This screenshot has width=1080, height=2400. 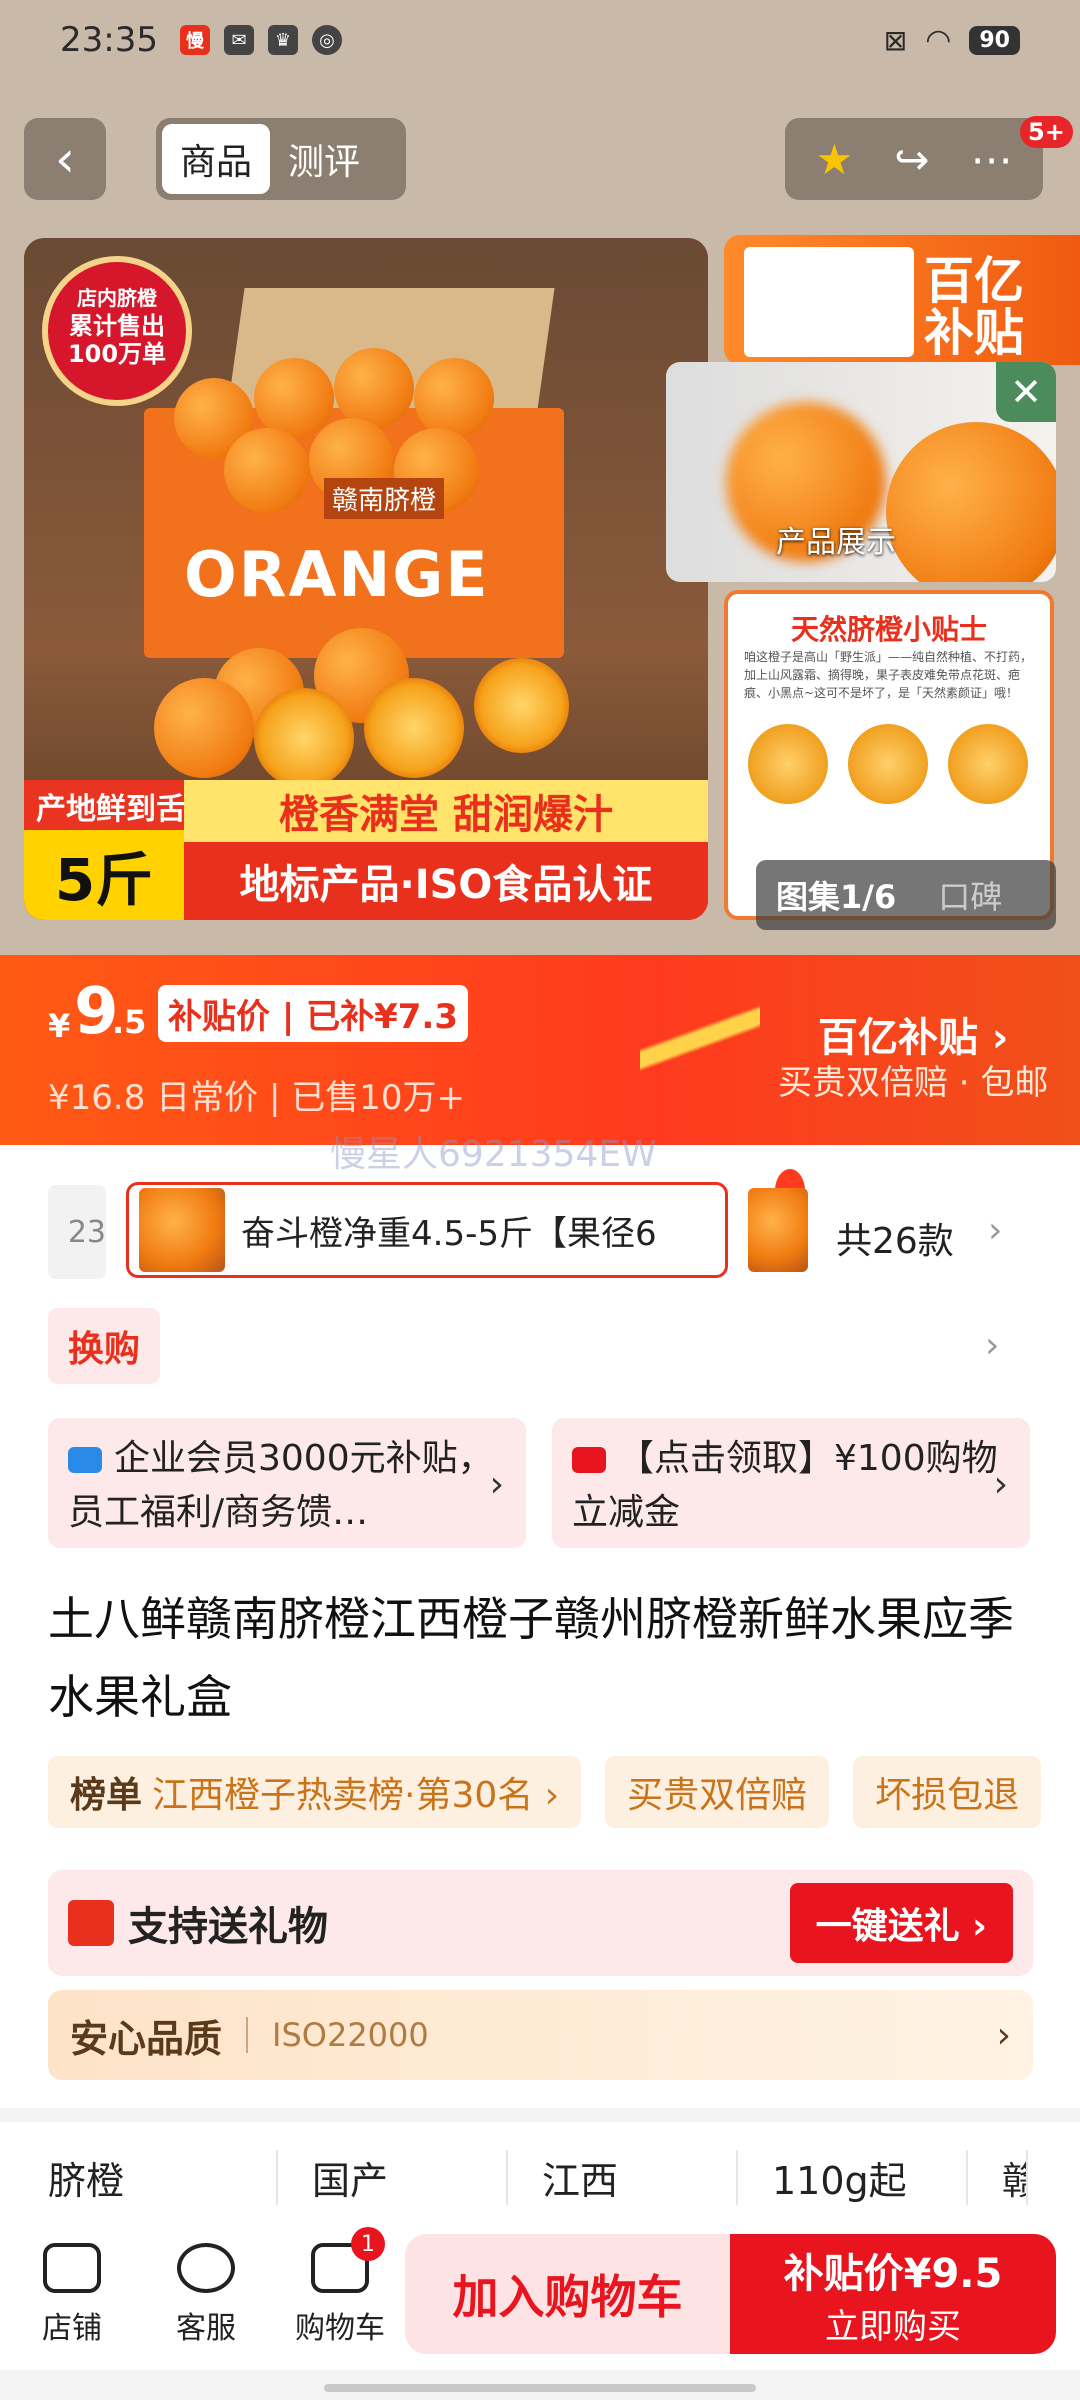 I want to click on message-icon: ✉, so click(x=238, y=40).